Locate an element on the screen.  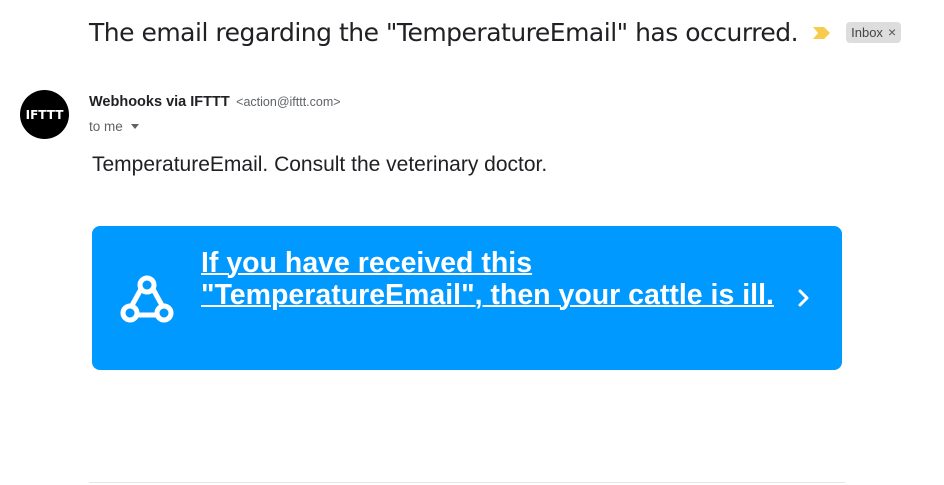
sender-row: Webhooks via IFTTT <action@ifttt.com> is located at coordinates (215, 102).